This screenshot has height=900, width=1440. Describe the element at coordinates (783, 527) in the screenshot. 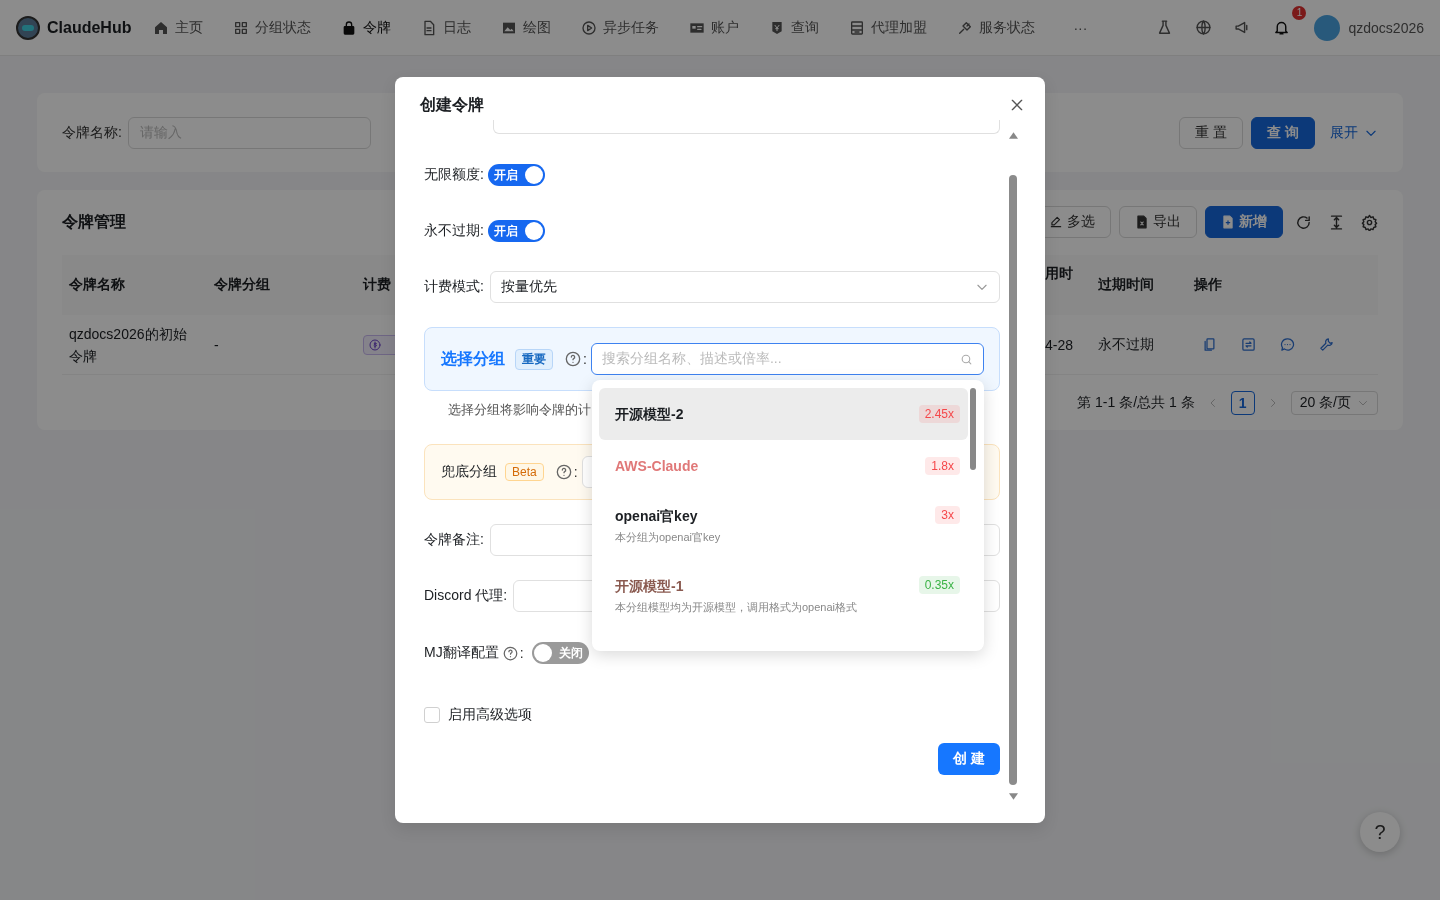

I see `dropdown-option: openai官key 本分组为openai官key 3x` at that location.